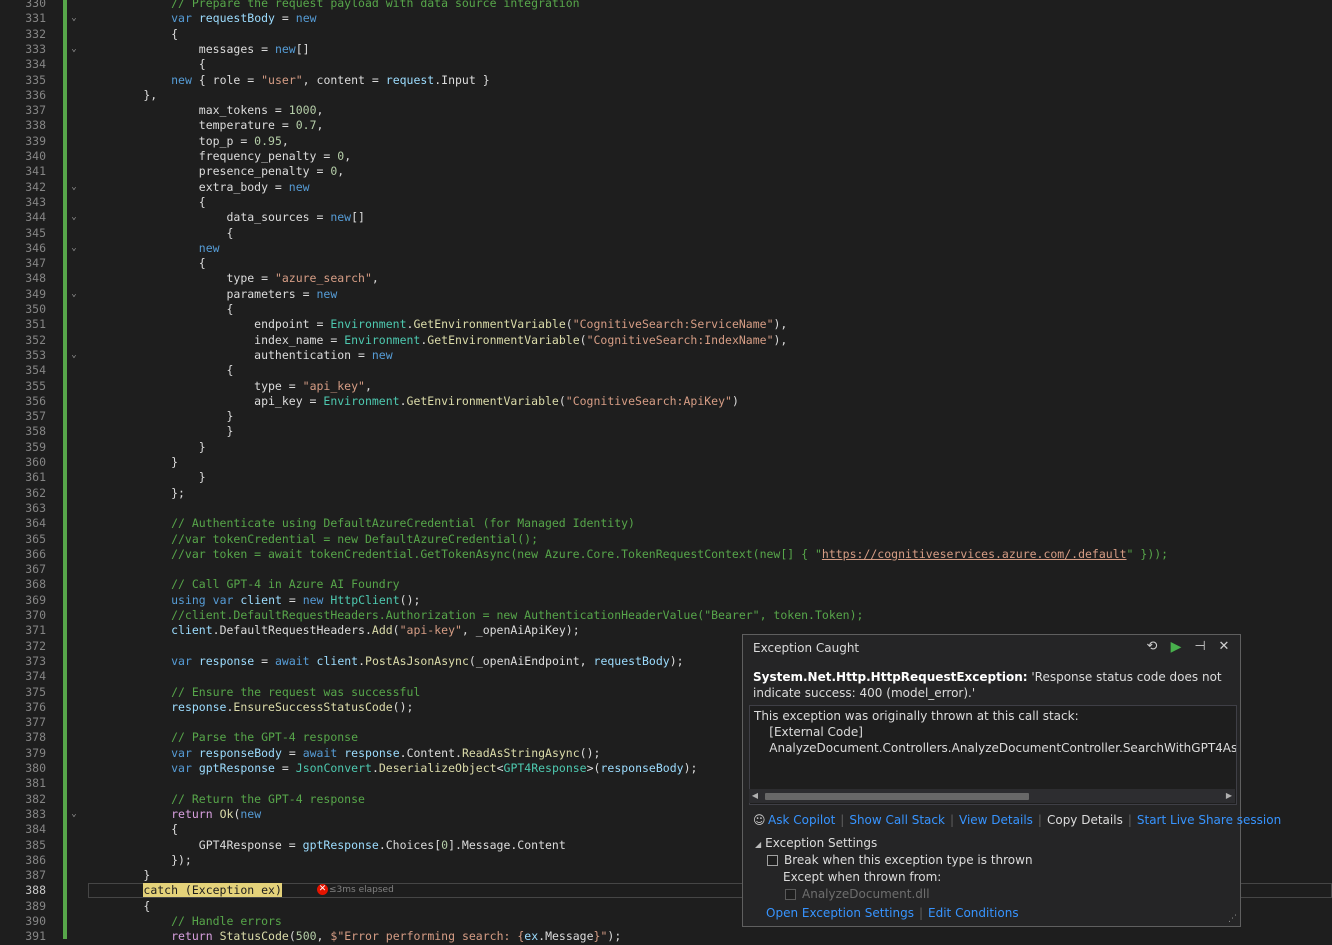 This screenshot has height=945, width=1332. Describe the element at coordinates (212, 294) in the screenshot. I see `code-text: parameters = new` at that location.